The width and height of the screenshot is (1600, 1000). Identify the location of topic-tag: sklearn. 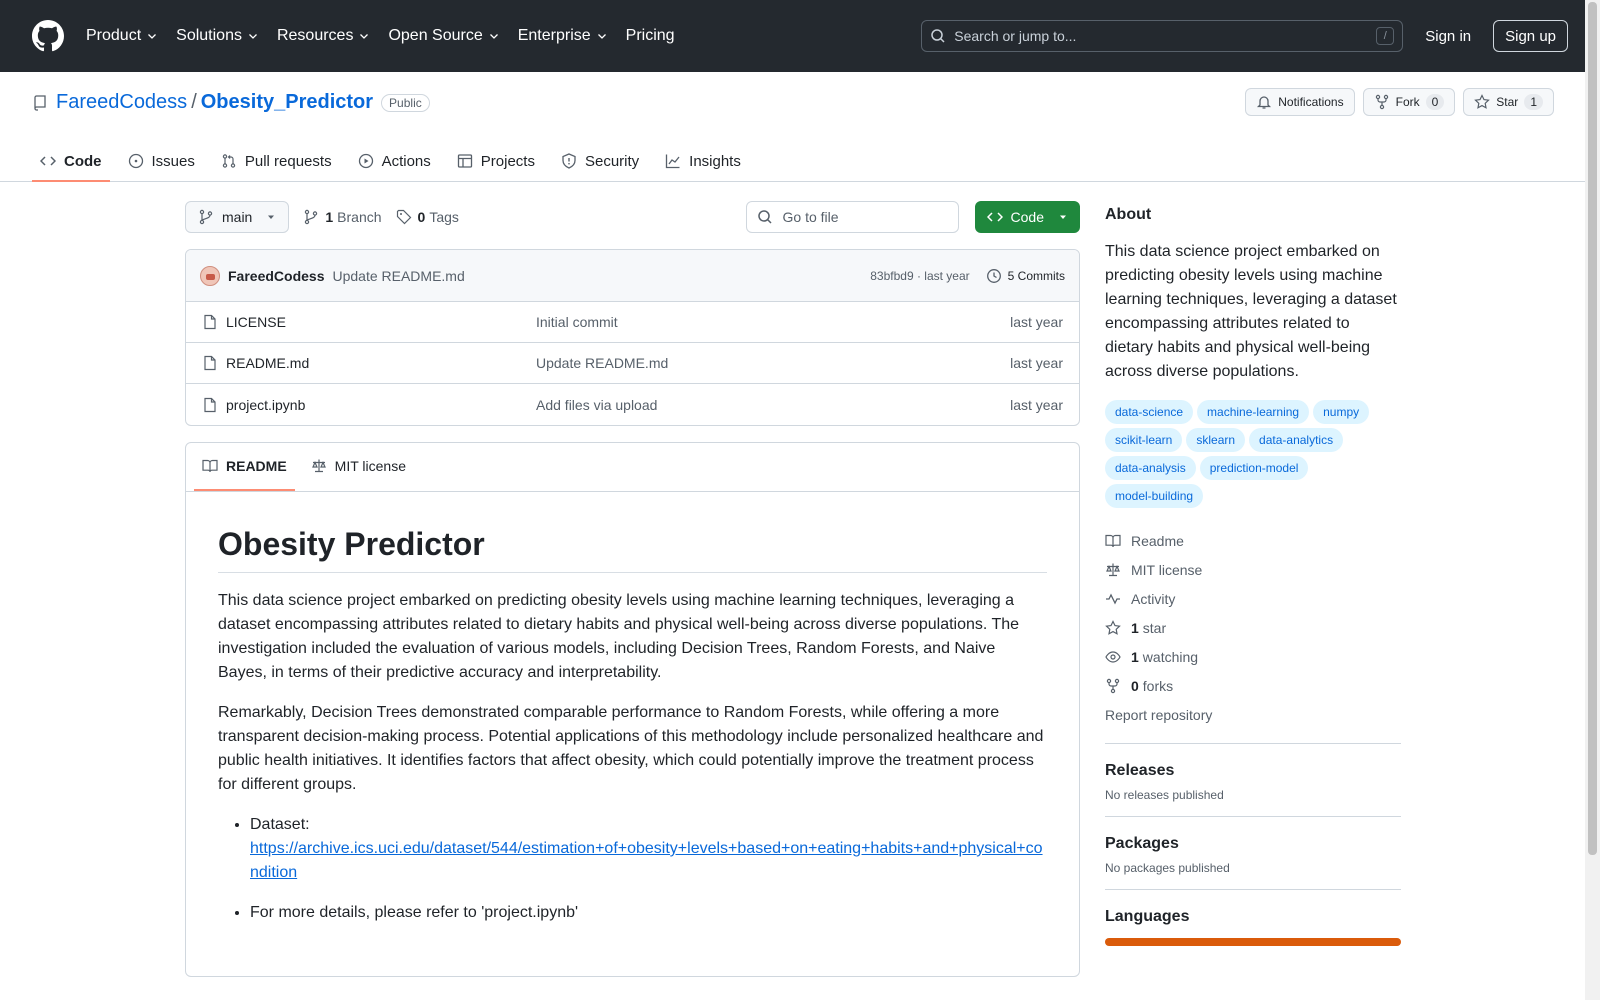
(1216, 440).